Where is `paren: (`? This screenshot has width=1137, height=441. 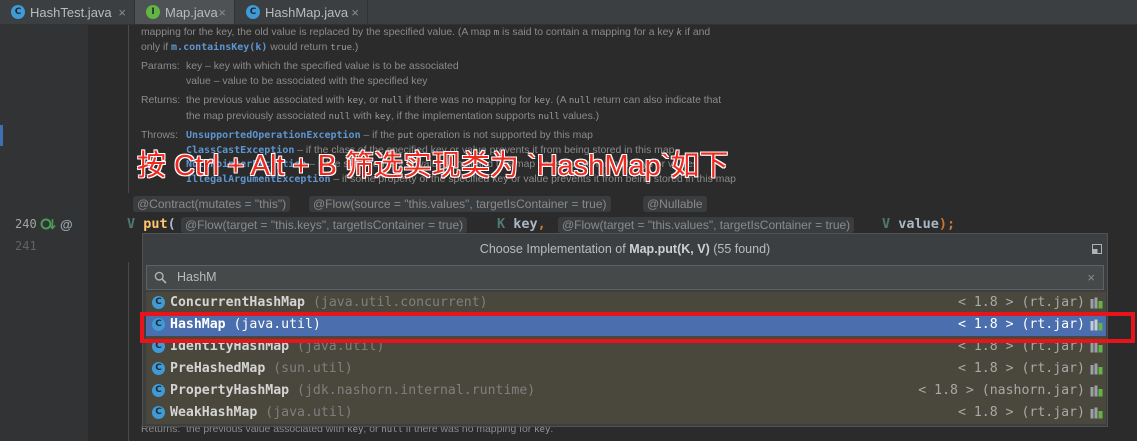 paren: ( is located at coordinates (171, 224).